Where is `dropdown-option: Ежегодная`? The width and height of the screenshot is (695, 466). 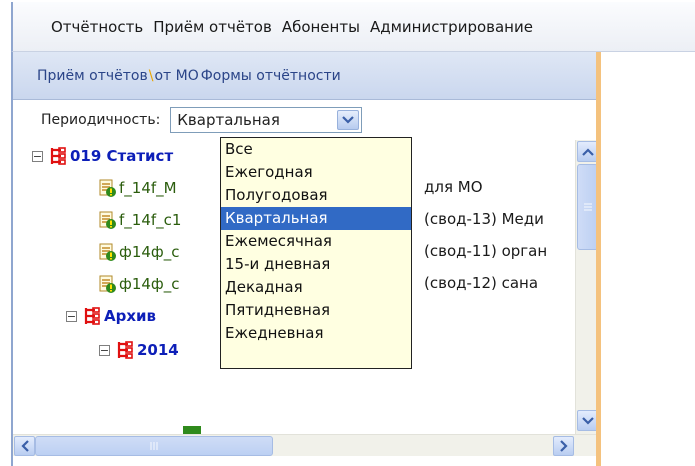
dropdown-option: Ежегодная is located at coordinates (316, 172).